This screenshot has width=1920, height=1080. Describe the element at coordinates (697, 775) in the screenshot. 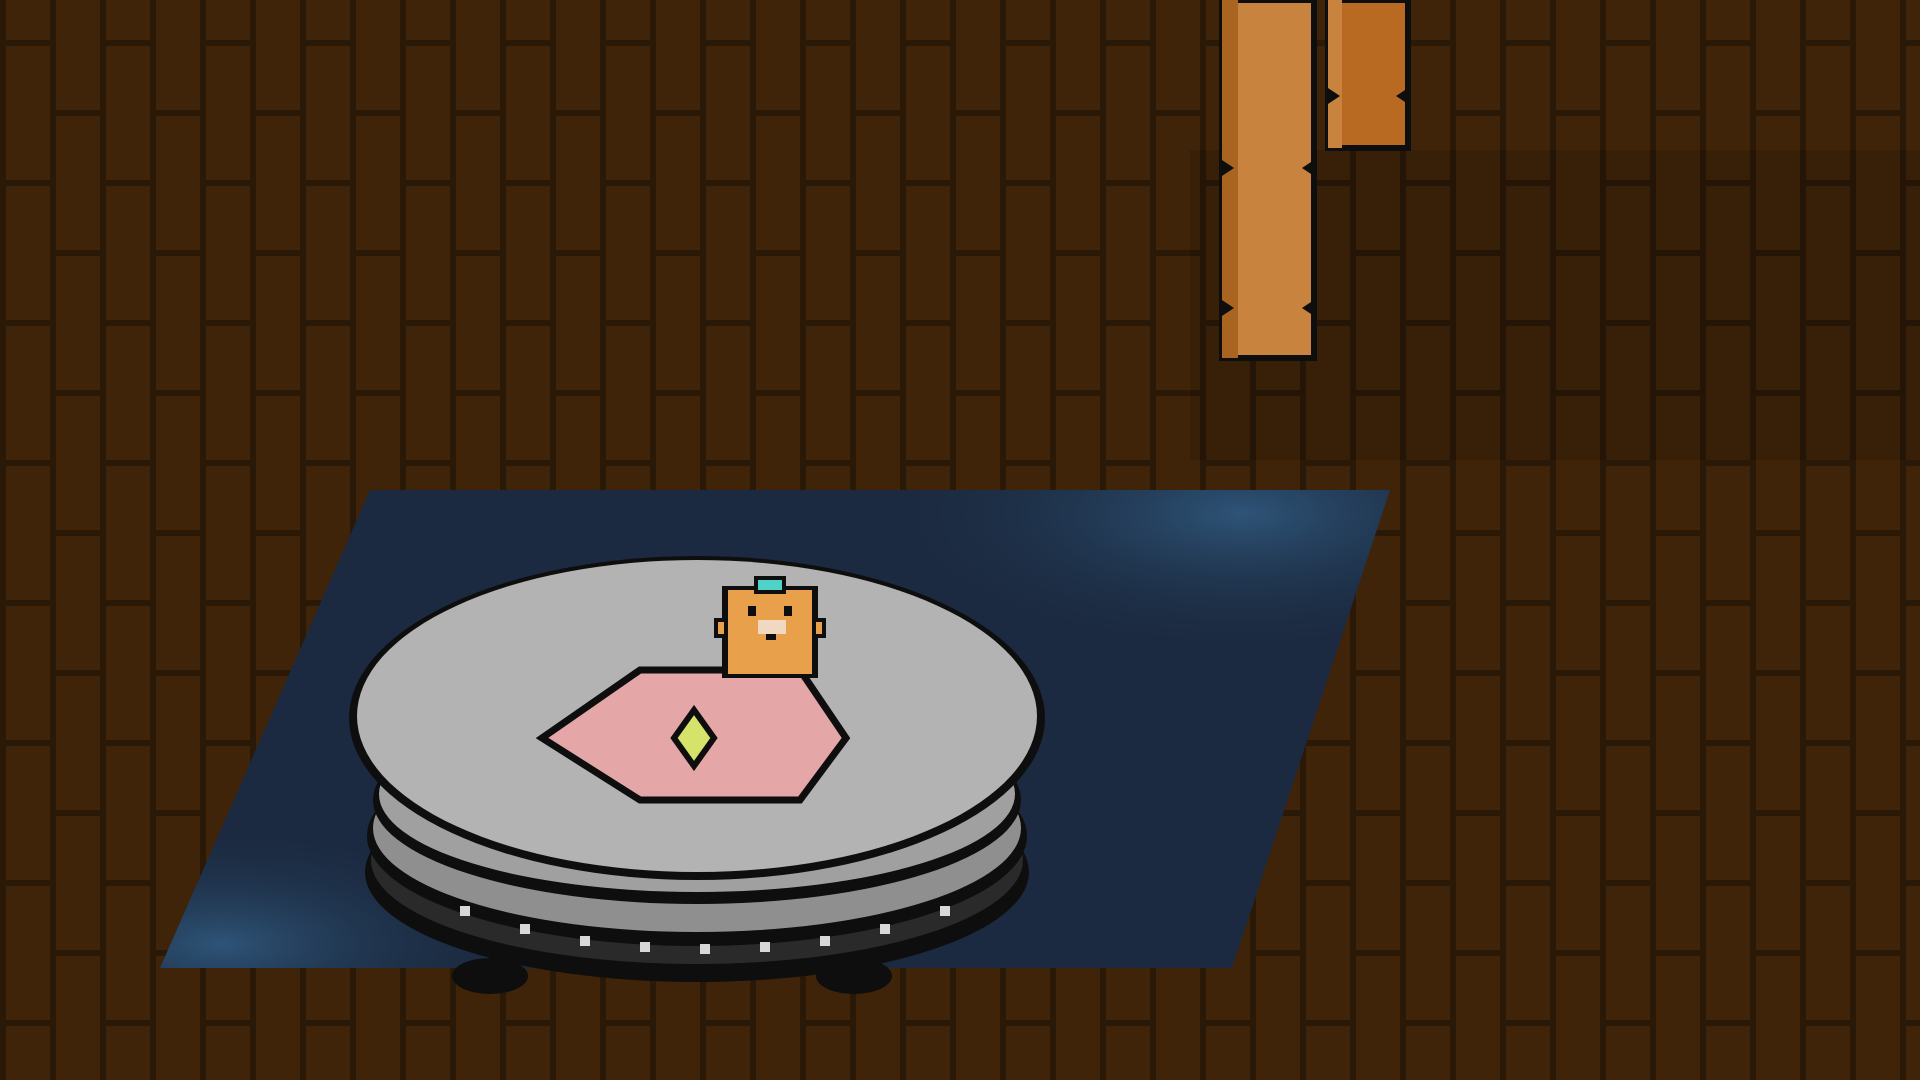

I see `robot-vacuum` at that location.